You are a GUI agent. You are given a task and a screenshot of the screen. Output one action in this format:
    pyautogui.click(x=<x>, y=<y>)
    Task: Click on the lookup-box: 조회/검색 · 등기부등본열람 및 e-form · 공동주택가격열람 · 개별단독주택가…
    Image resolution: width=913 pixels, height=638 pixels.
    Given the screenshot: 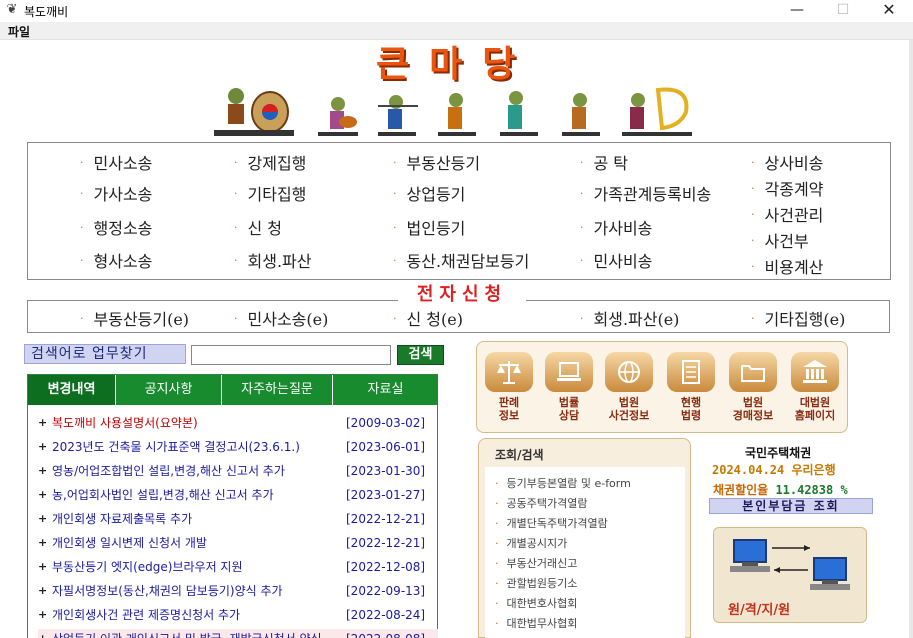 What is the action you would take?
    pyautogui.click(x=584, y=538)
    